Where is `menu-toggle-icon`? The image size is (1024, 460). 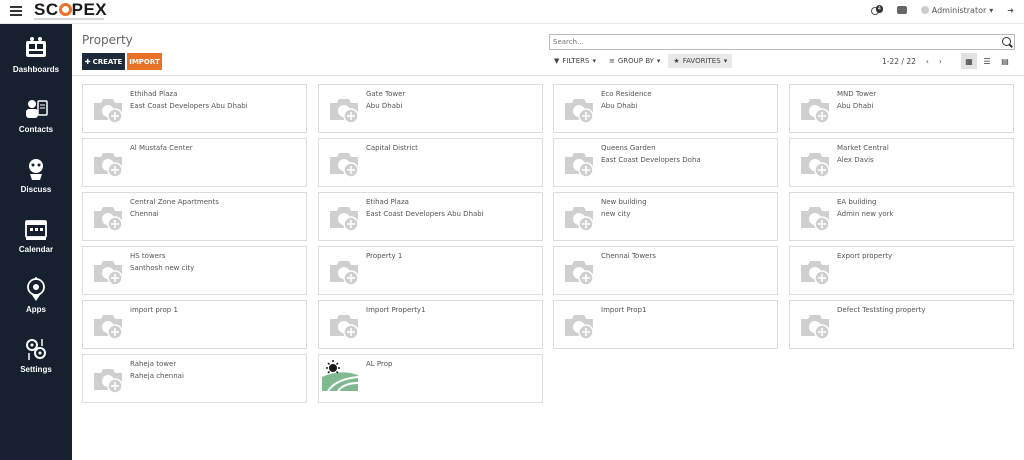 menu-toggle-icon is located at coordinates (16, 11).